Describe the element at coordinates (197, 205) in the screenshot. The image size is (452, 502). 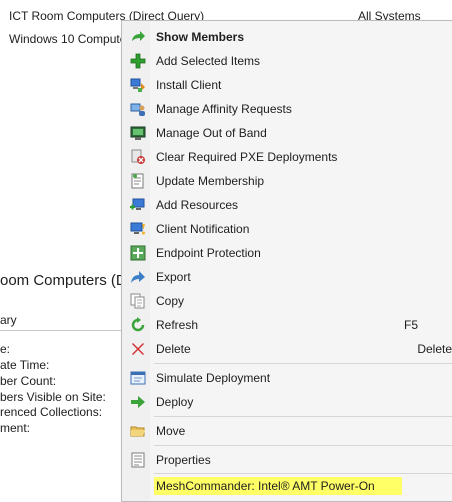
I see `menu-item-label: Add Resources` at that location.